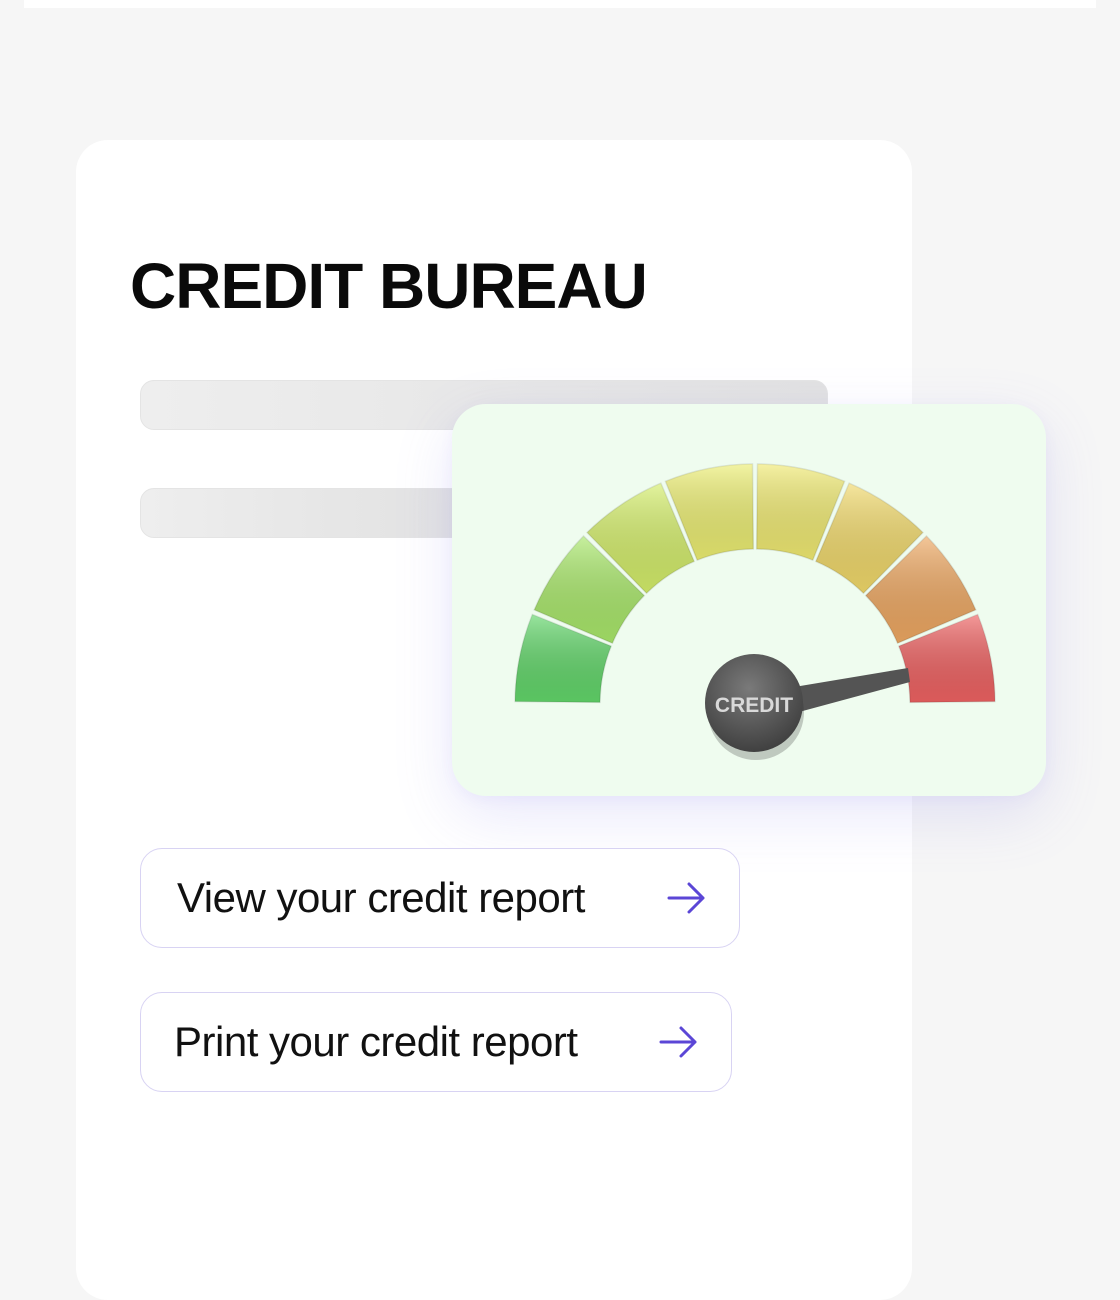 The height and width of the screenshot is (1300, 1120). What do you see at coordinates (754, 705) in the screenshot?
I see `gauge-label: CREDIT` at bounding box center [754, 705].